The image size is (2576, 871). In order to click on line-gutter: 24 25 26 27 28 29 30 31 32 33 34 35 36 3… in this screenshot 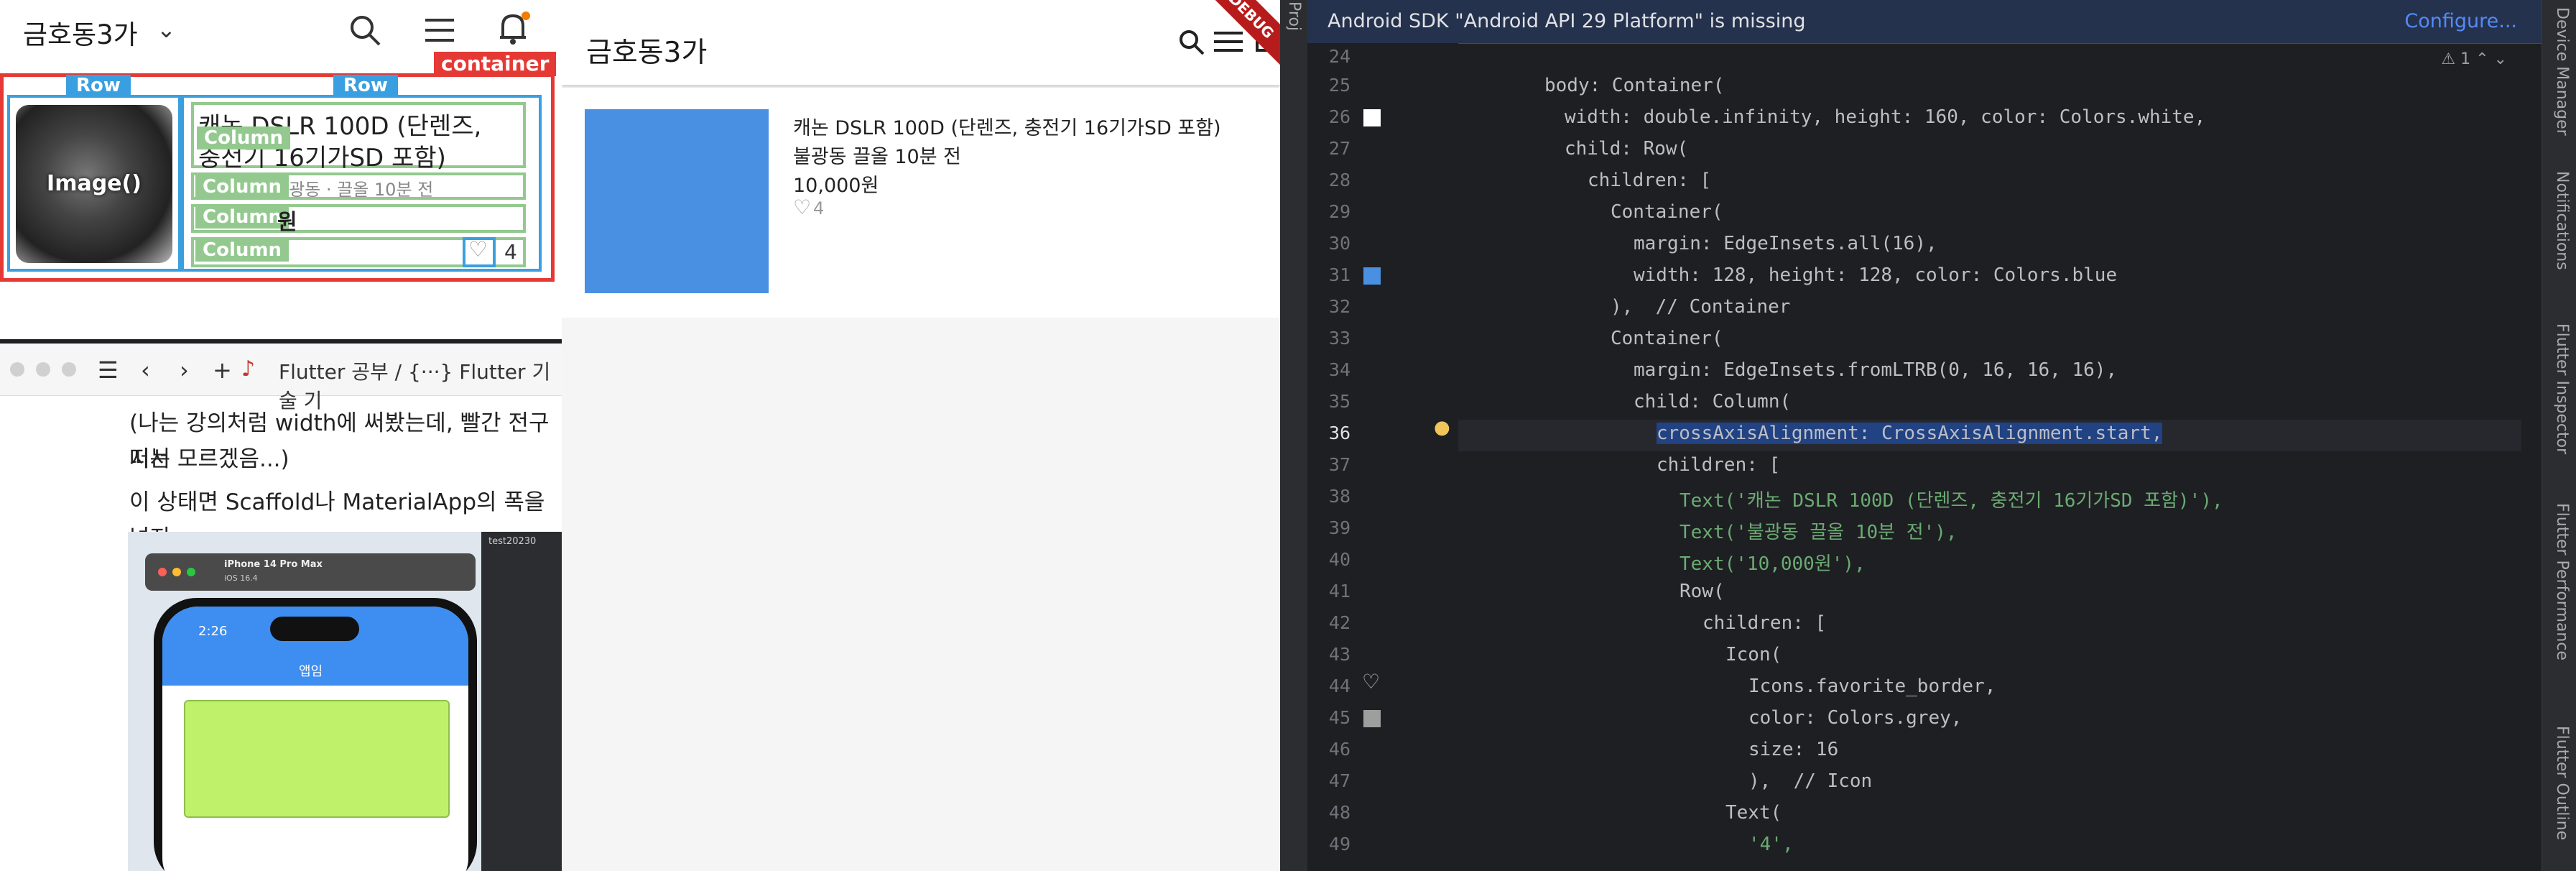, I will do `click(1382, 457)`.